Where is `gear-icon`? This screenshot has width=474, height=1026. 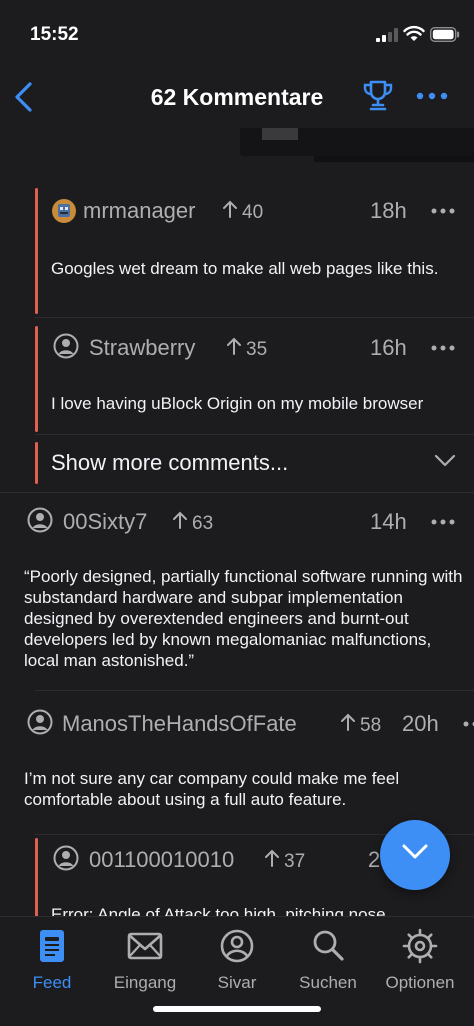 gear-icon is located at coordinates (420, 946).